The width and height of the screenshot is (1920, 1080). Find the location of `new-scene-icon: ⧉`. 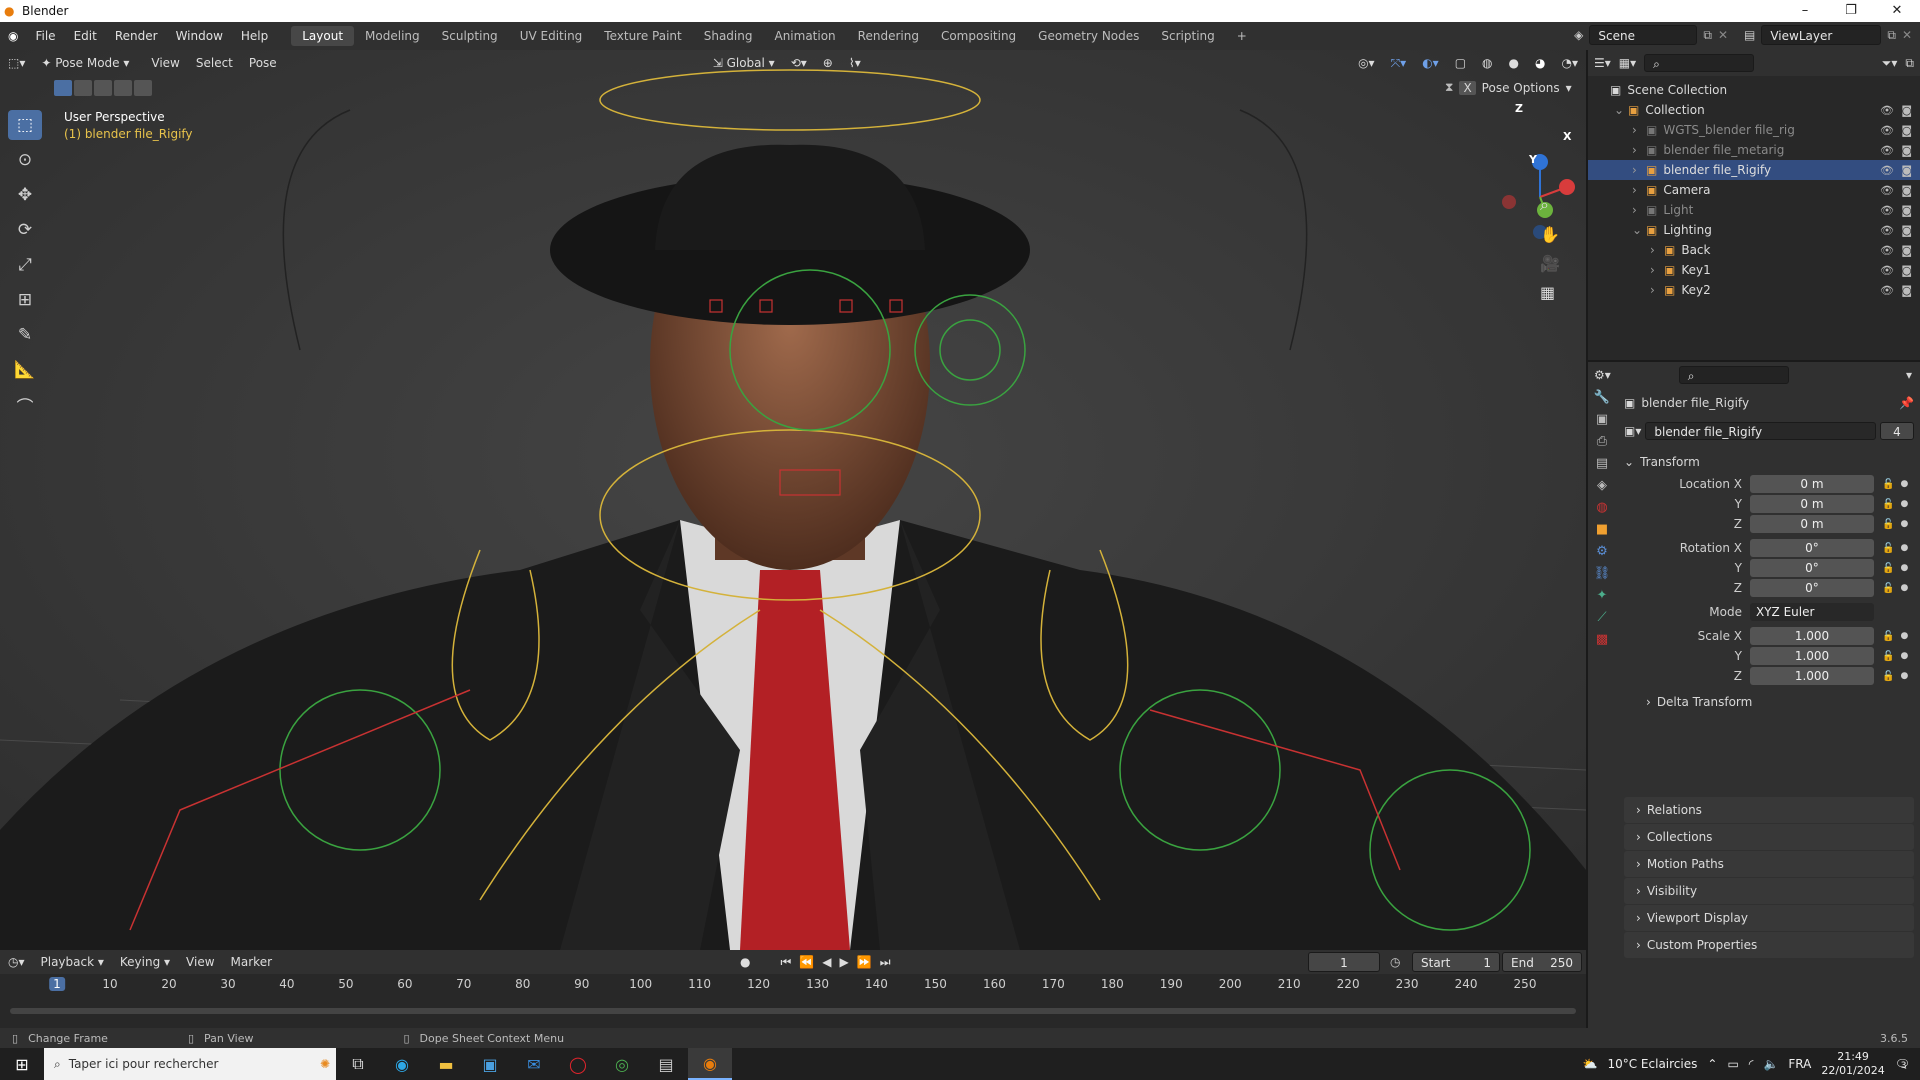

new-scene-icon: ⧉ is located at coordinates (1707, 35).